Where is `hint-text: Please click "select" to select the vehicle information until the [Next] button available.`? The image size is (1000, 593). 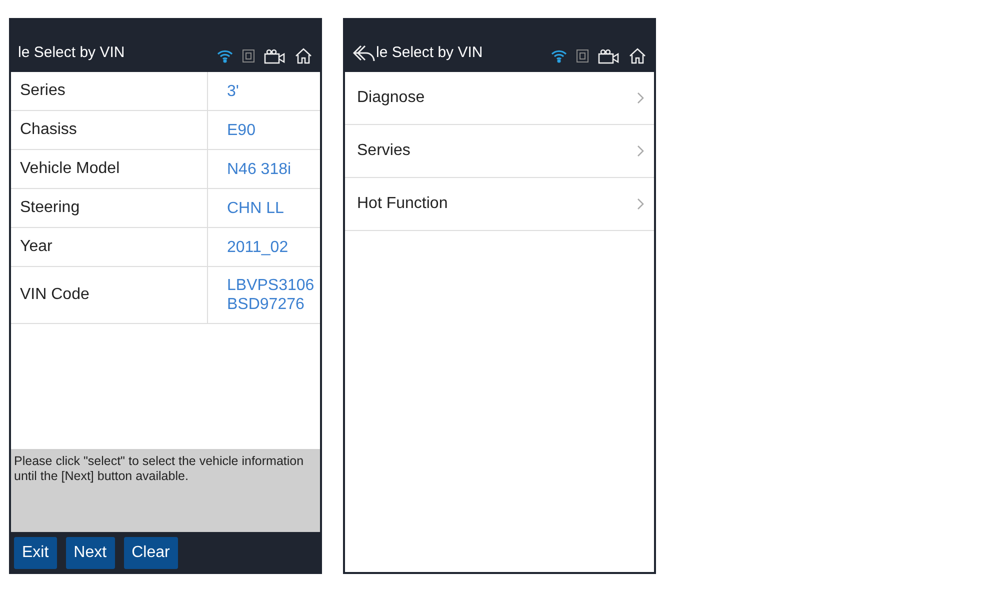 hint-text: Please click "select" to select the vehicle information until the [Next] button available. is located at coordinates (159, 469).